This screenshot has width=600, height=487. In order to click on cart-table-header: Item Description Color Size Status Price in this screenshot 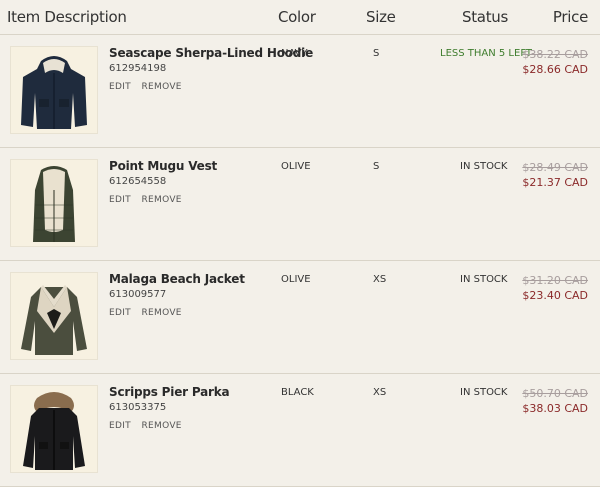, I will do `click(300, 17)`.